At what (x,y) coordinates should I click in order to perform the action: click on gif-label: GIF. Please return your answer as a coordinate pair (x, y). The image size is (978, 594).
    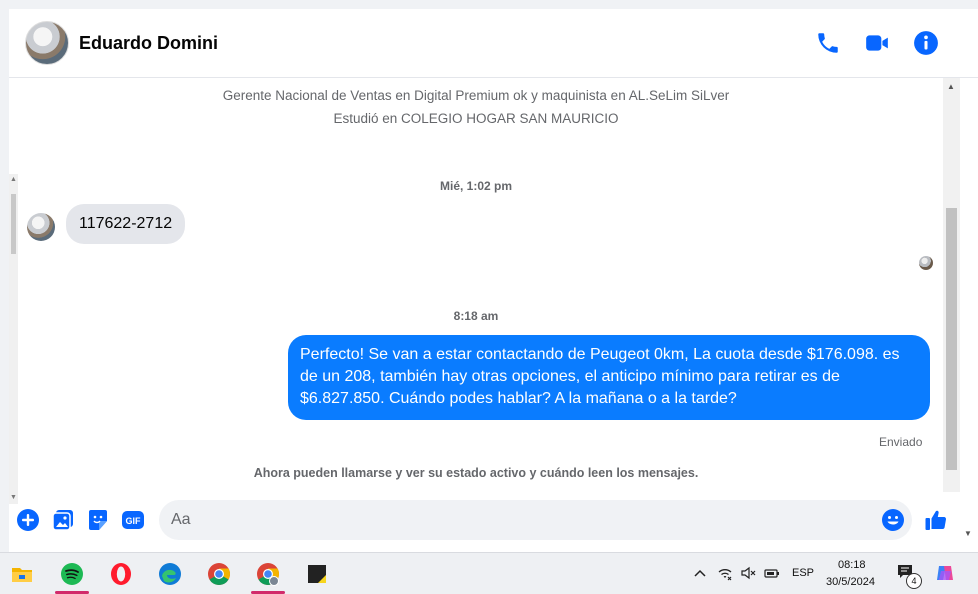
    Looking at the image, I should click on (134, 521).